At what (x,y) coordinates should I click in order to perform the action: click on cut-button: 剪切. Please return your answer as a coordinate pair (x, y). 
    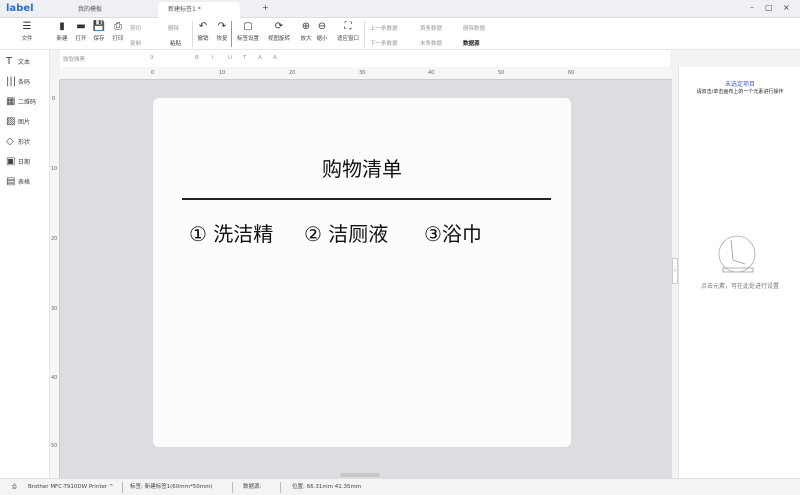
    Looking at the image, I should click on (135, 28).